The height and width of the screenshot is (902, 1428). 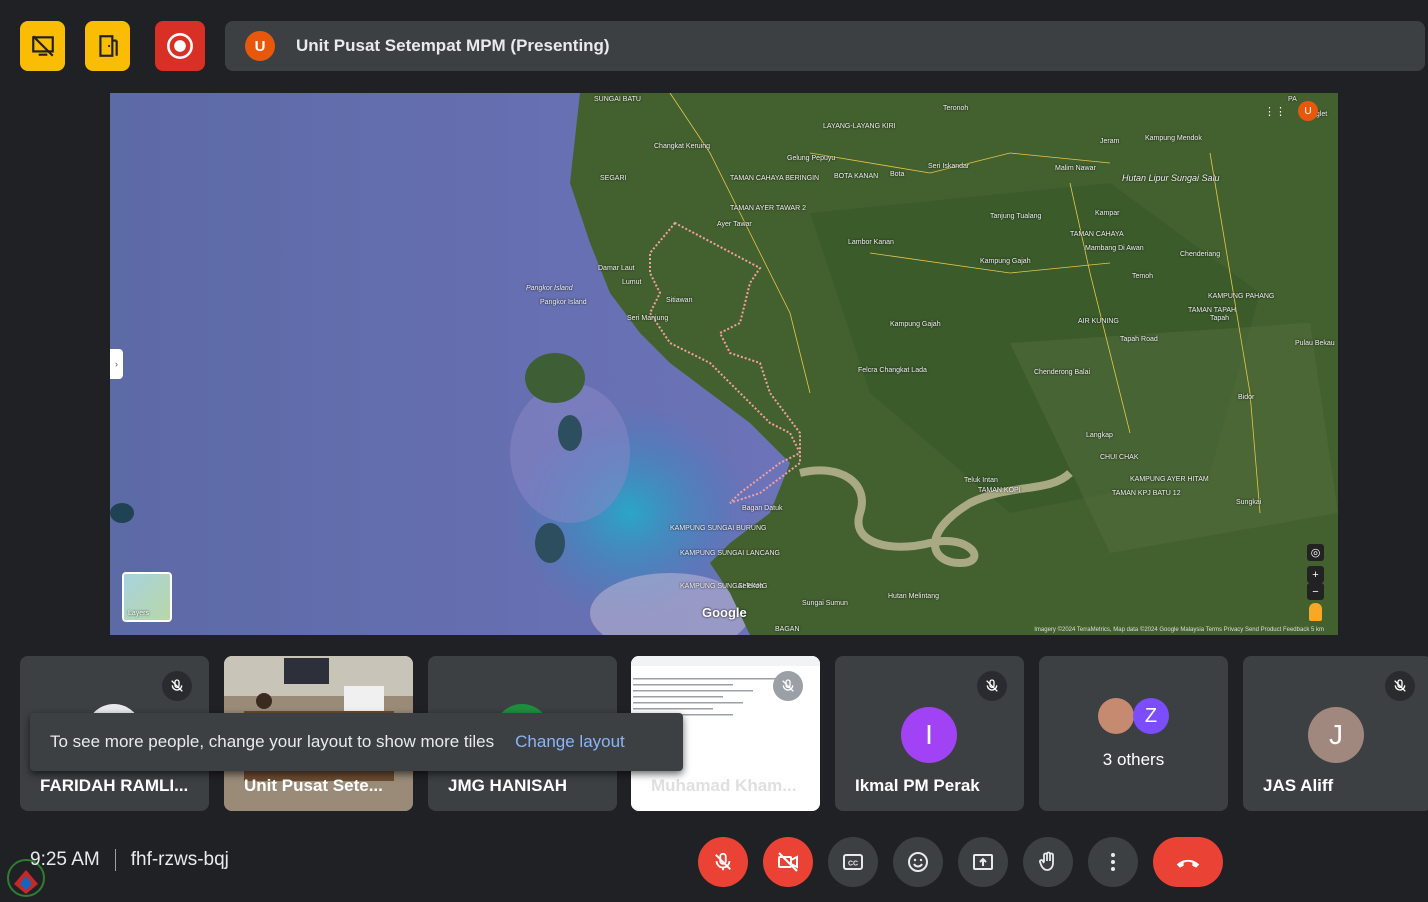 I want to click on microphone-toggle-button, so click(x=723, y=862).